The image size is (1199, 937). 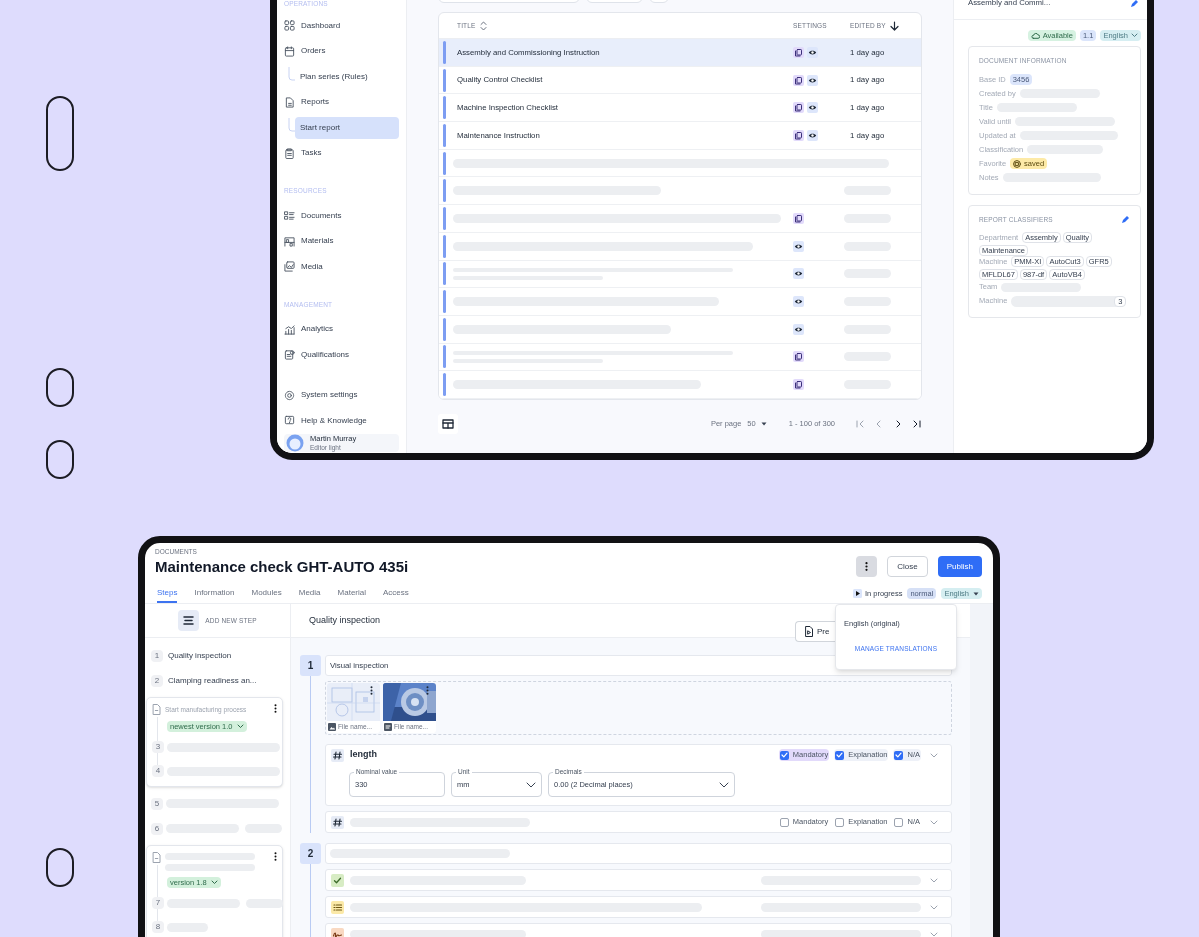 I want to click on settings-icon, so click(x=289, y=395).